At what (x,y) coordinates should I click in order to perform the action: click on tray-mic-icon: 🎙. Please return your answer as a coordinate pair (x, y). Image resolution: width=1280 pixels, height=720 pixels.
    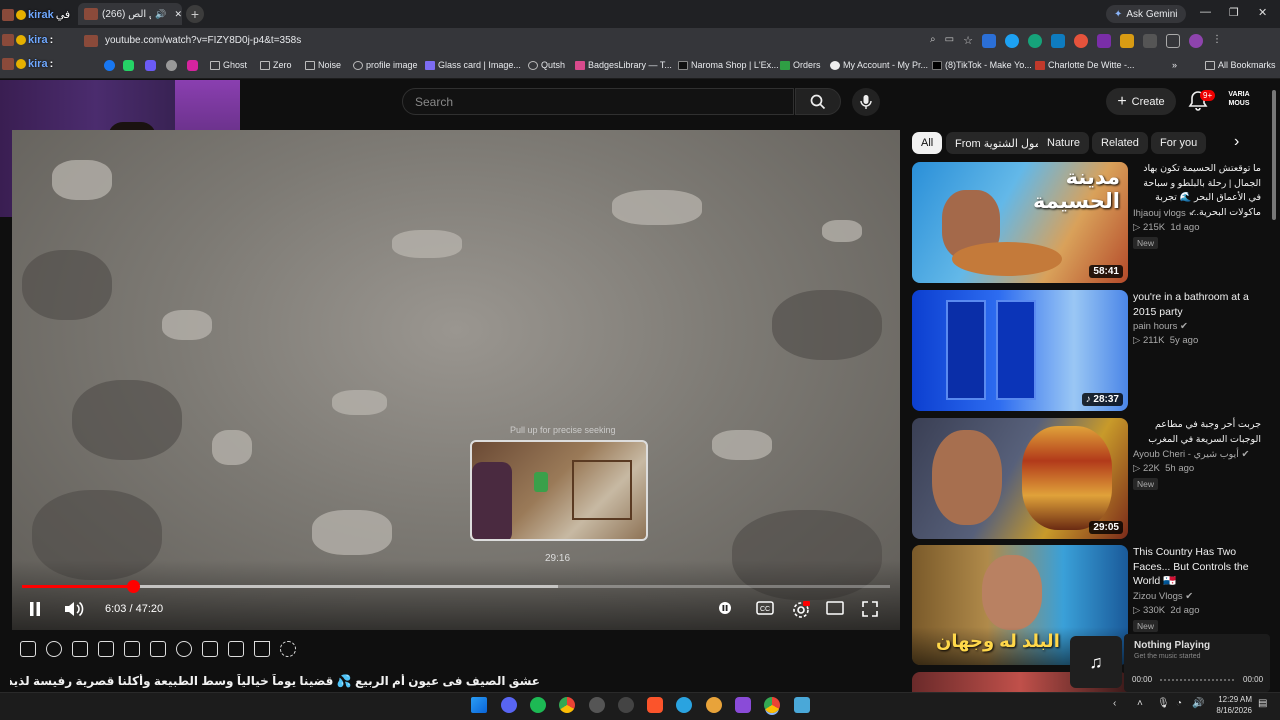
    Looking at the image, I should click on (1163, 703).